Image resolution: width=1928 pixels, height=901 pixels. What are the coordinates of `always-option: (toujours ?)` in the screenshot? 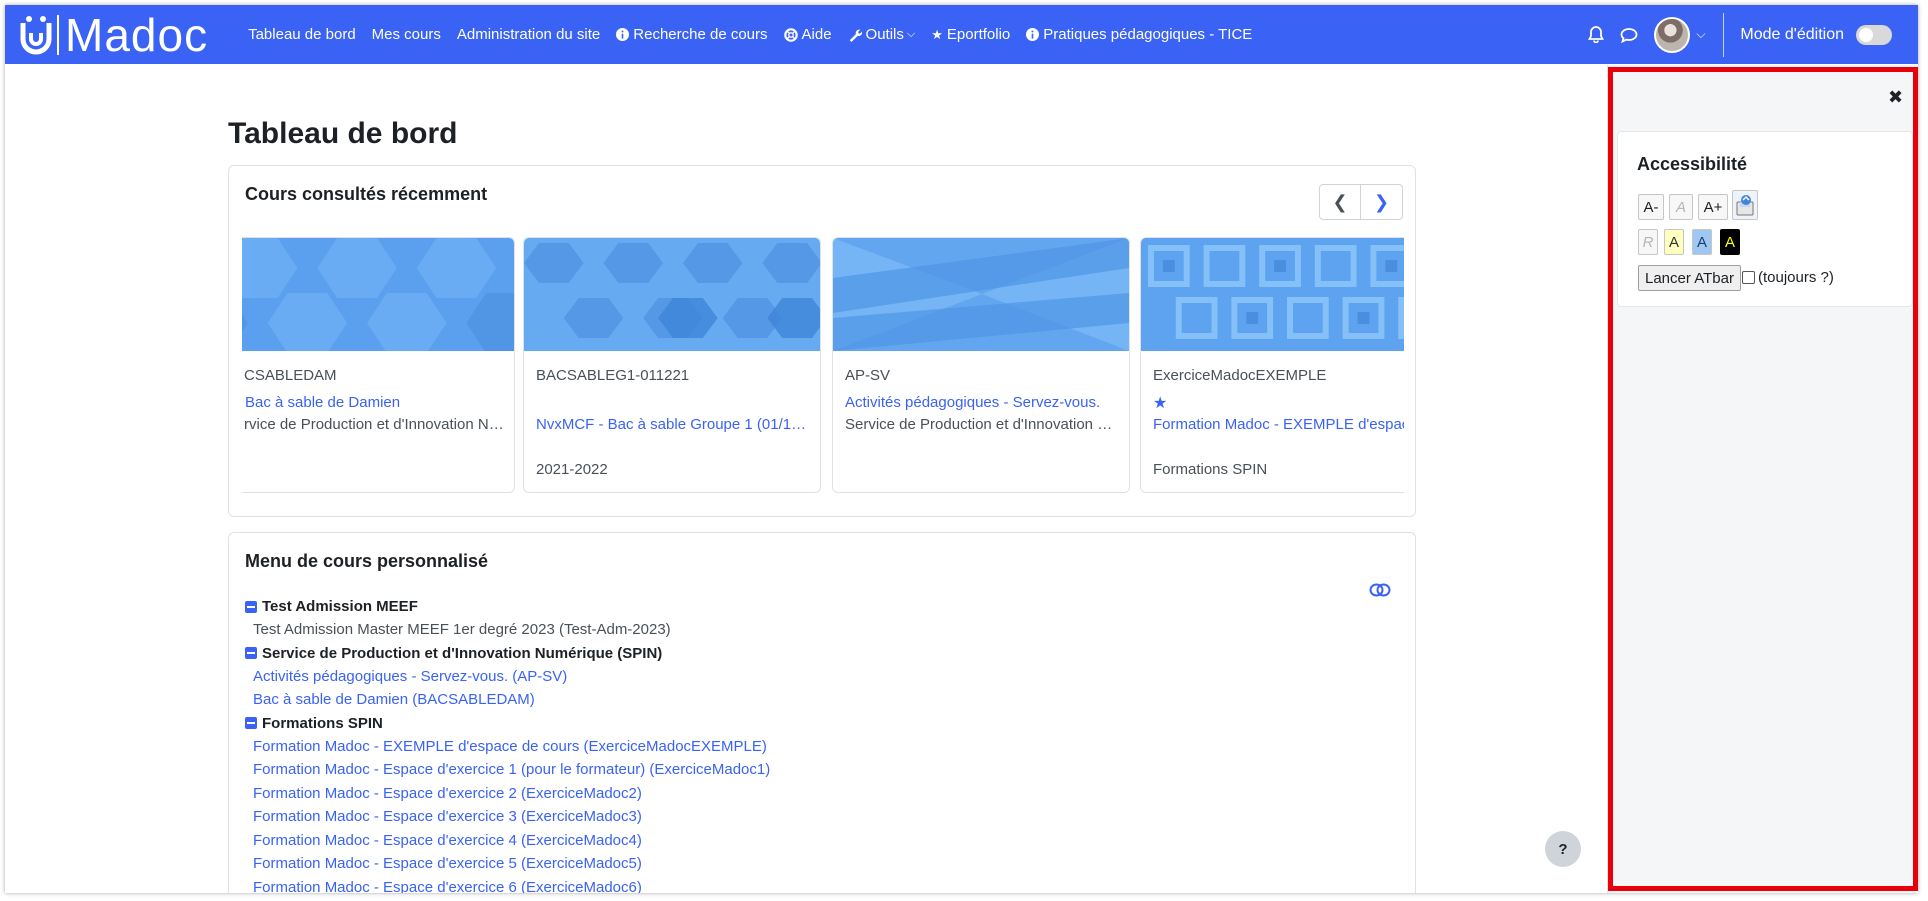 It's located at (1788, 277).